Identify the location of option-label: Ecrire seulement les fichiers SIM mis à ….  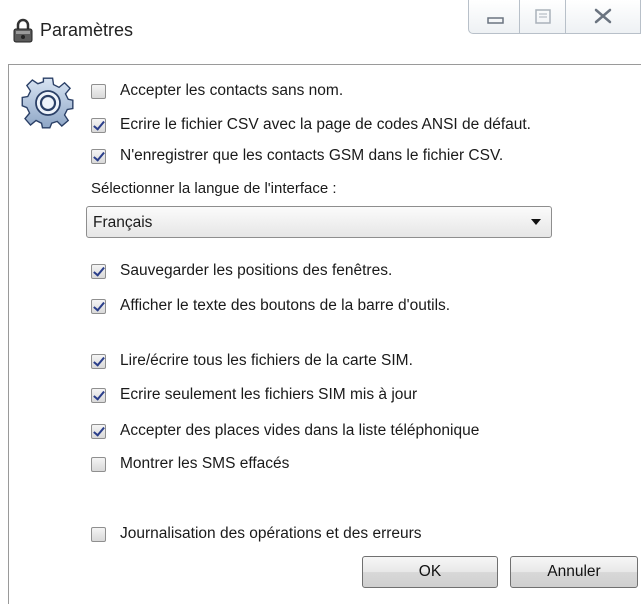
(269, 394).